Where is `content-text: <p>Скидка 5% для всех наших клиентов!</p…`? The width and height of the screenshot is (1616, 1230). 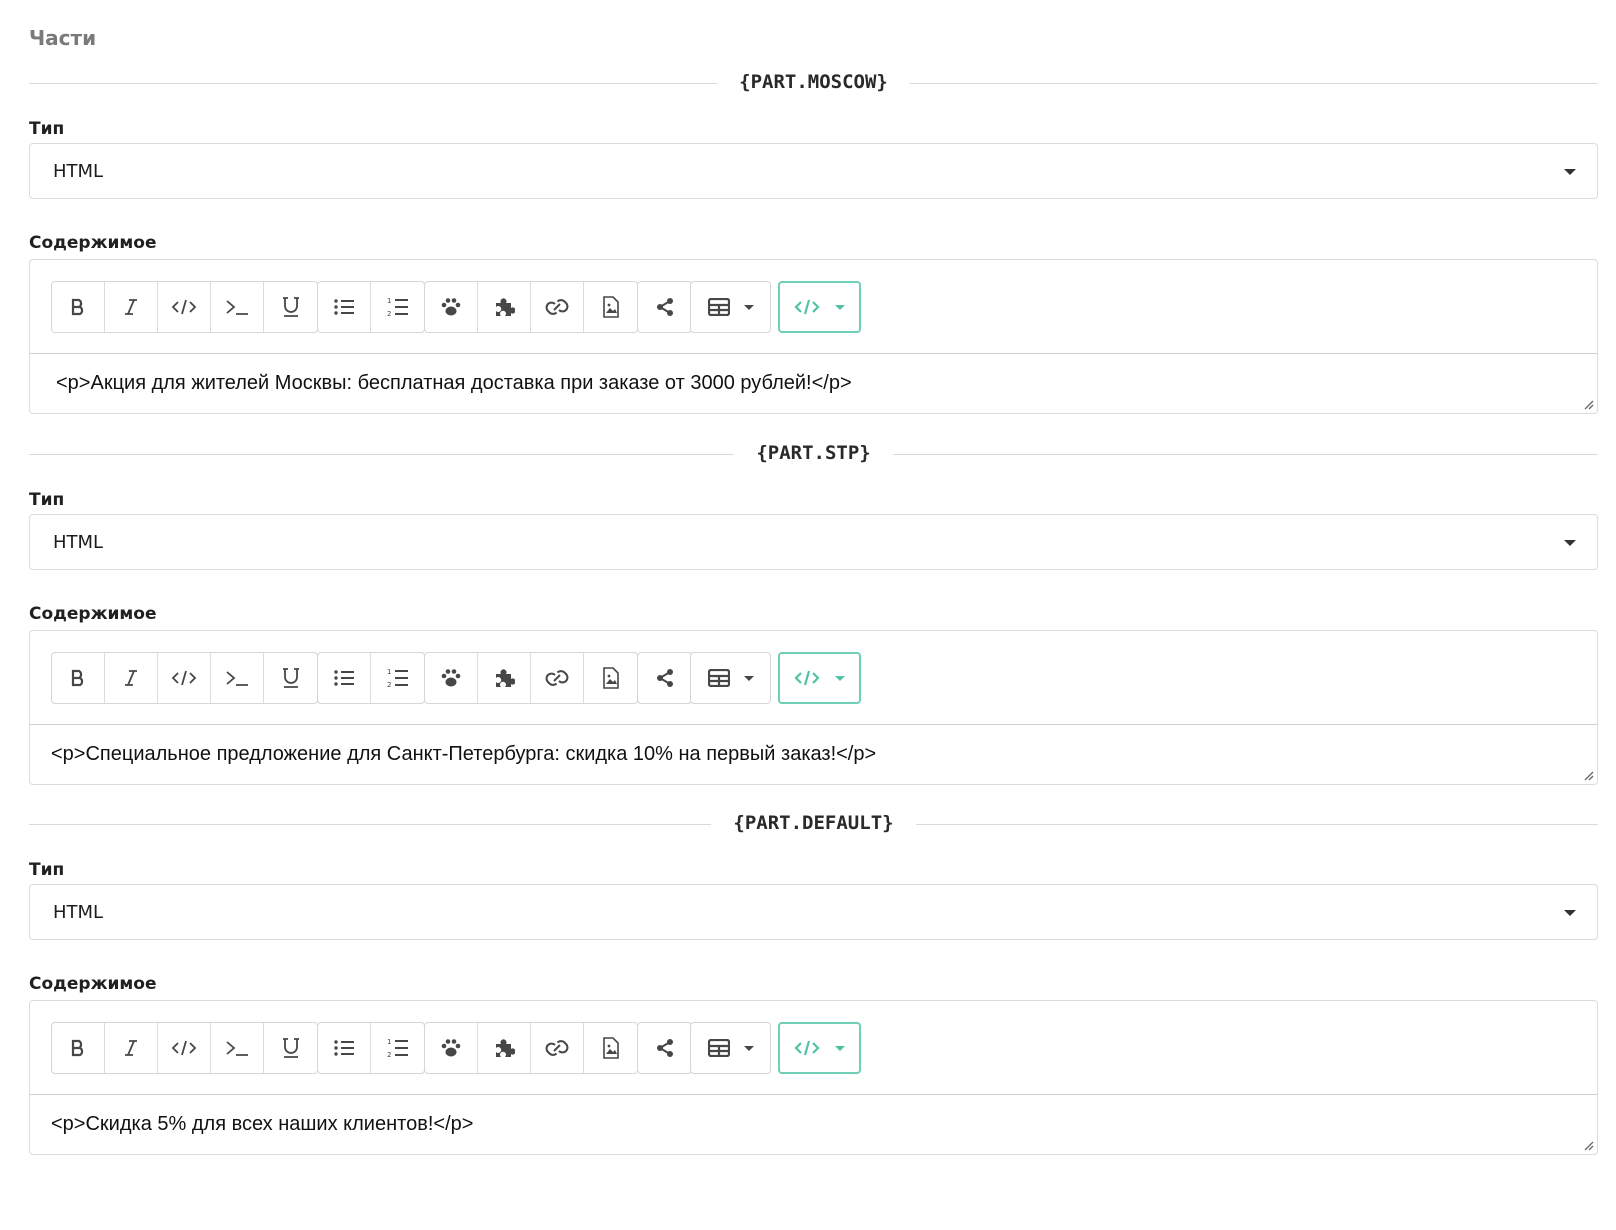 content-text: <p>Скидка 5% для всех наших клиентов!</p… is located at coordinates (262, 1124).